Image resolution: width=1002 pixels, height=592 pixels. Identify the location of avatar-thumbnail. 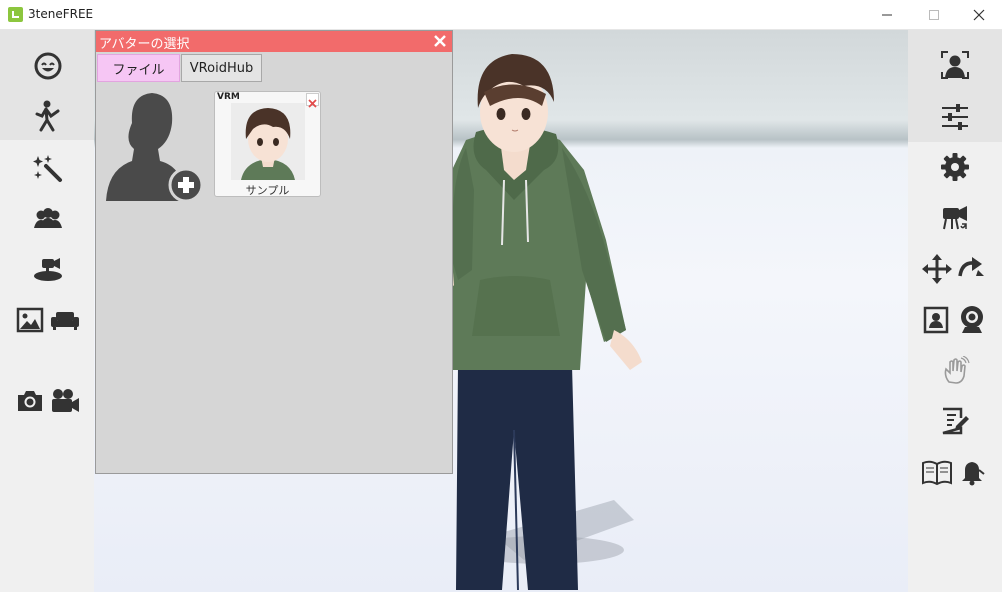
(268, 141).